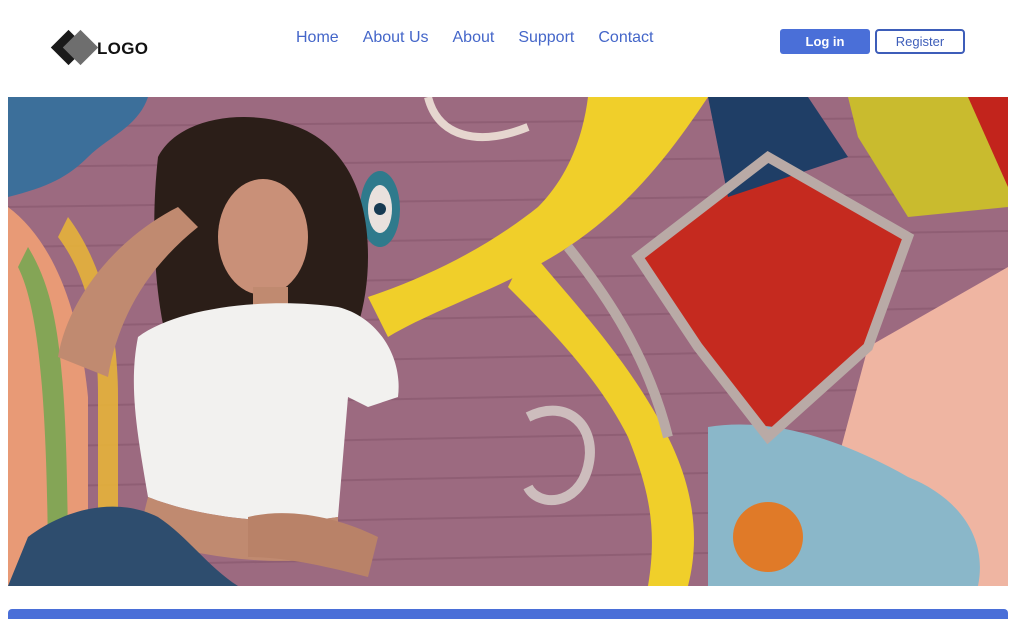 The width and height of the screenshot is (1017, 619). I want to click on register-button: Register, so click(920, 41).